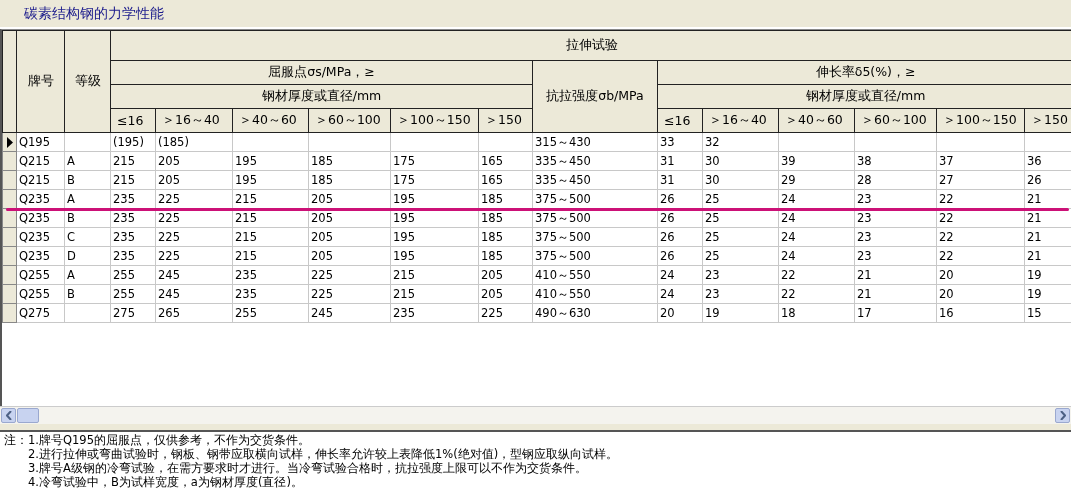 Image resolution: width=1071 pixels, height=494 pixels. I want to click on column-header: 抗拉强度σb/MPa, so click(595, 96).